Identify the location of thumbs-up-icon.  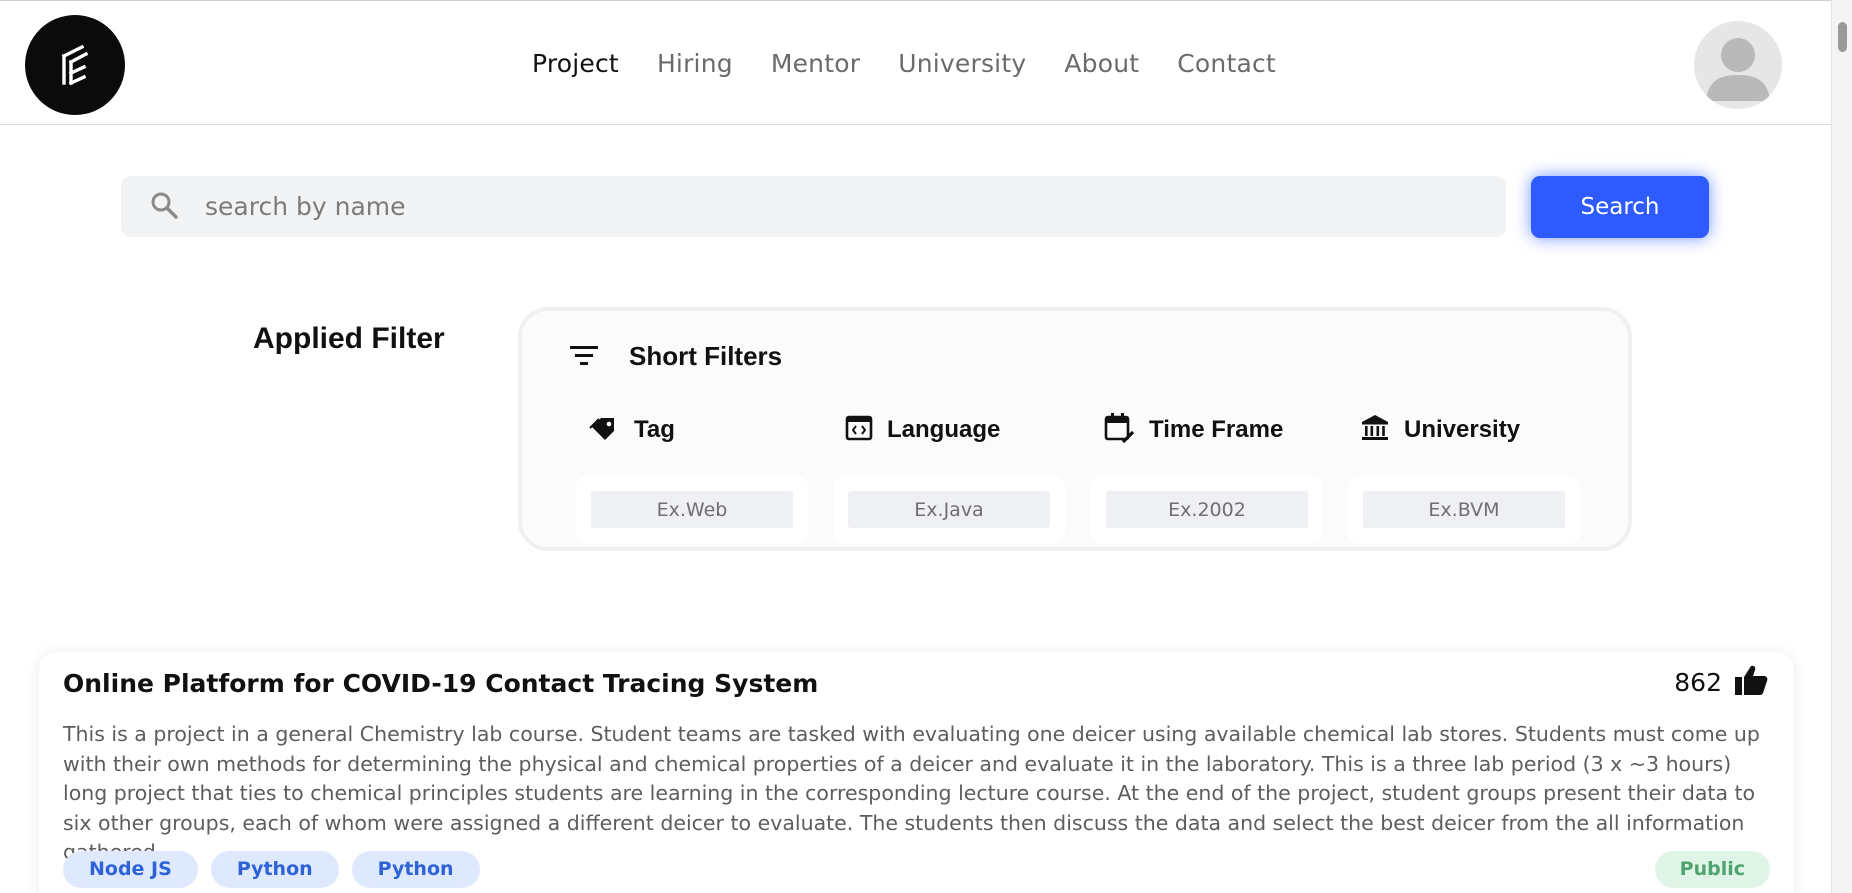
(1751, 682).